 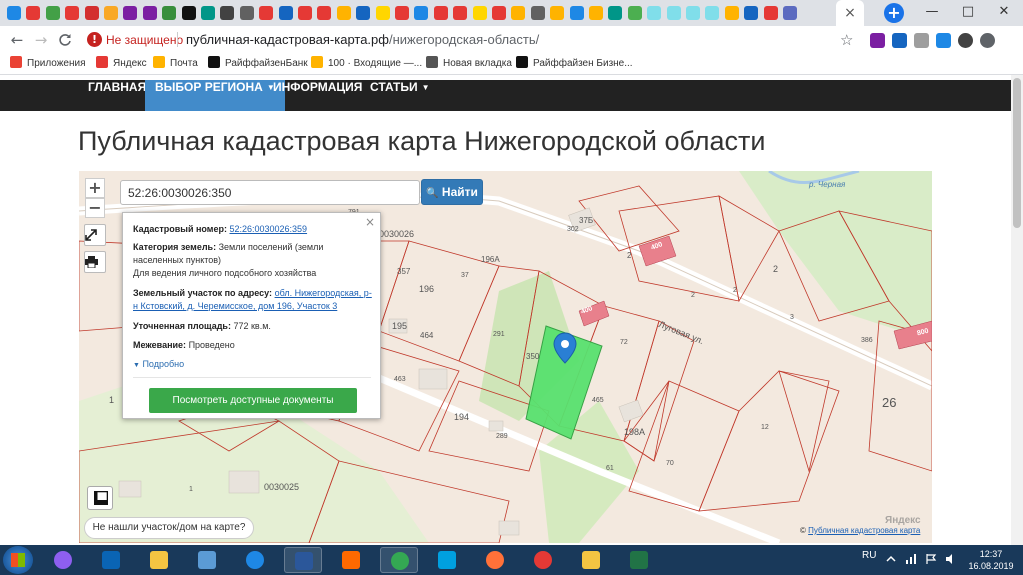 What do you see at coordinates (469, 64) in the screenshot?
I see `bookmark-item: Новая вкладка` at bounding box center [469, 64].